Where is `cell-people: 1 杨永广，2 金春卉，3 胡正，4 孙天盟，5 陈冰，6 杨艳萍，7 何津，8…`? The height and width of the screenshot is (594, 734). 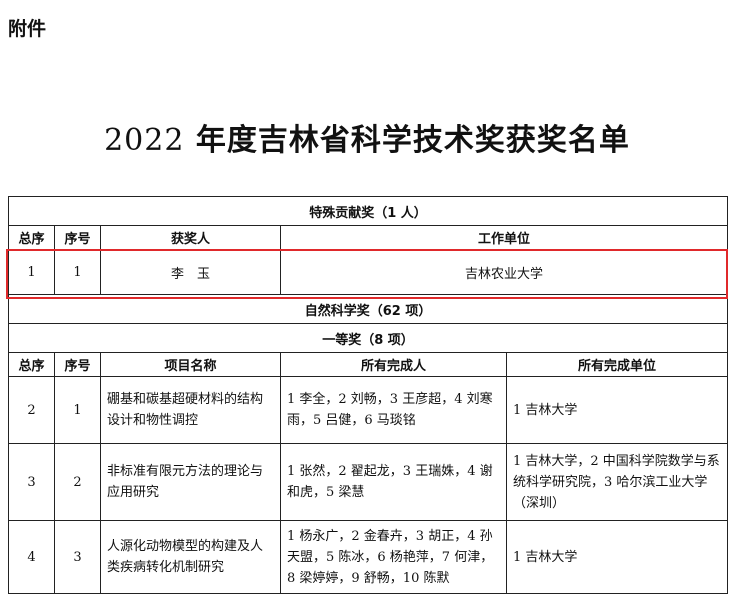
cell-people: 1 杨永广，2 金春卉，3 胡正，4 孙天盟，5 陈冰，6 杨艳萍，7 何津，8… is located at coordinates (393, 557).